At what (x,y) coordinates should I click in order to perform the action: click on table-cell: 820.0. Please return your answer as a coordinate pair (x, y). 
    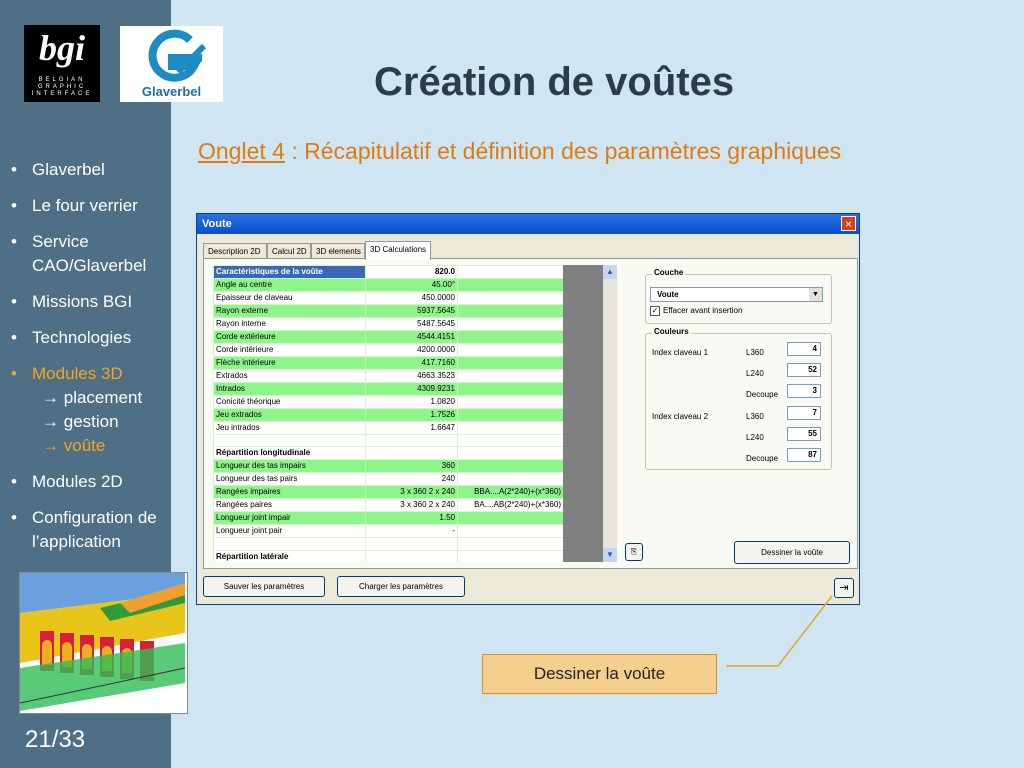
    Looking at the image, I should click on (411, 272).